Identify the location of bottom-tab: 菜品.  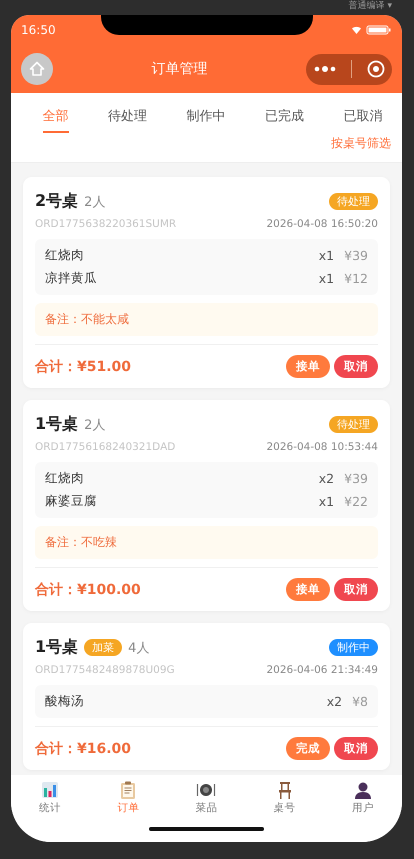
(206, 798).